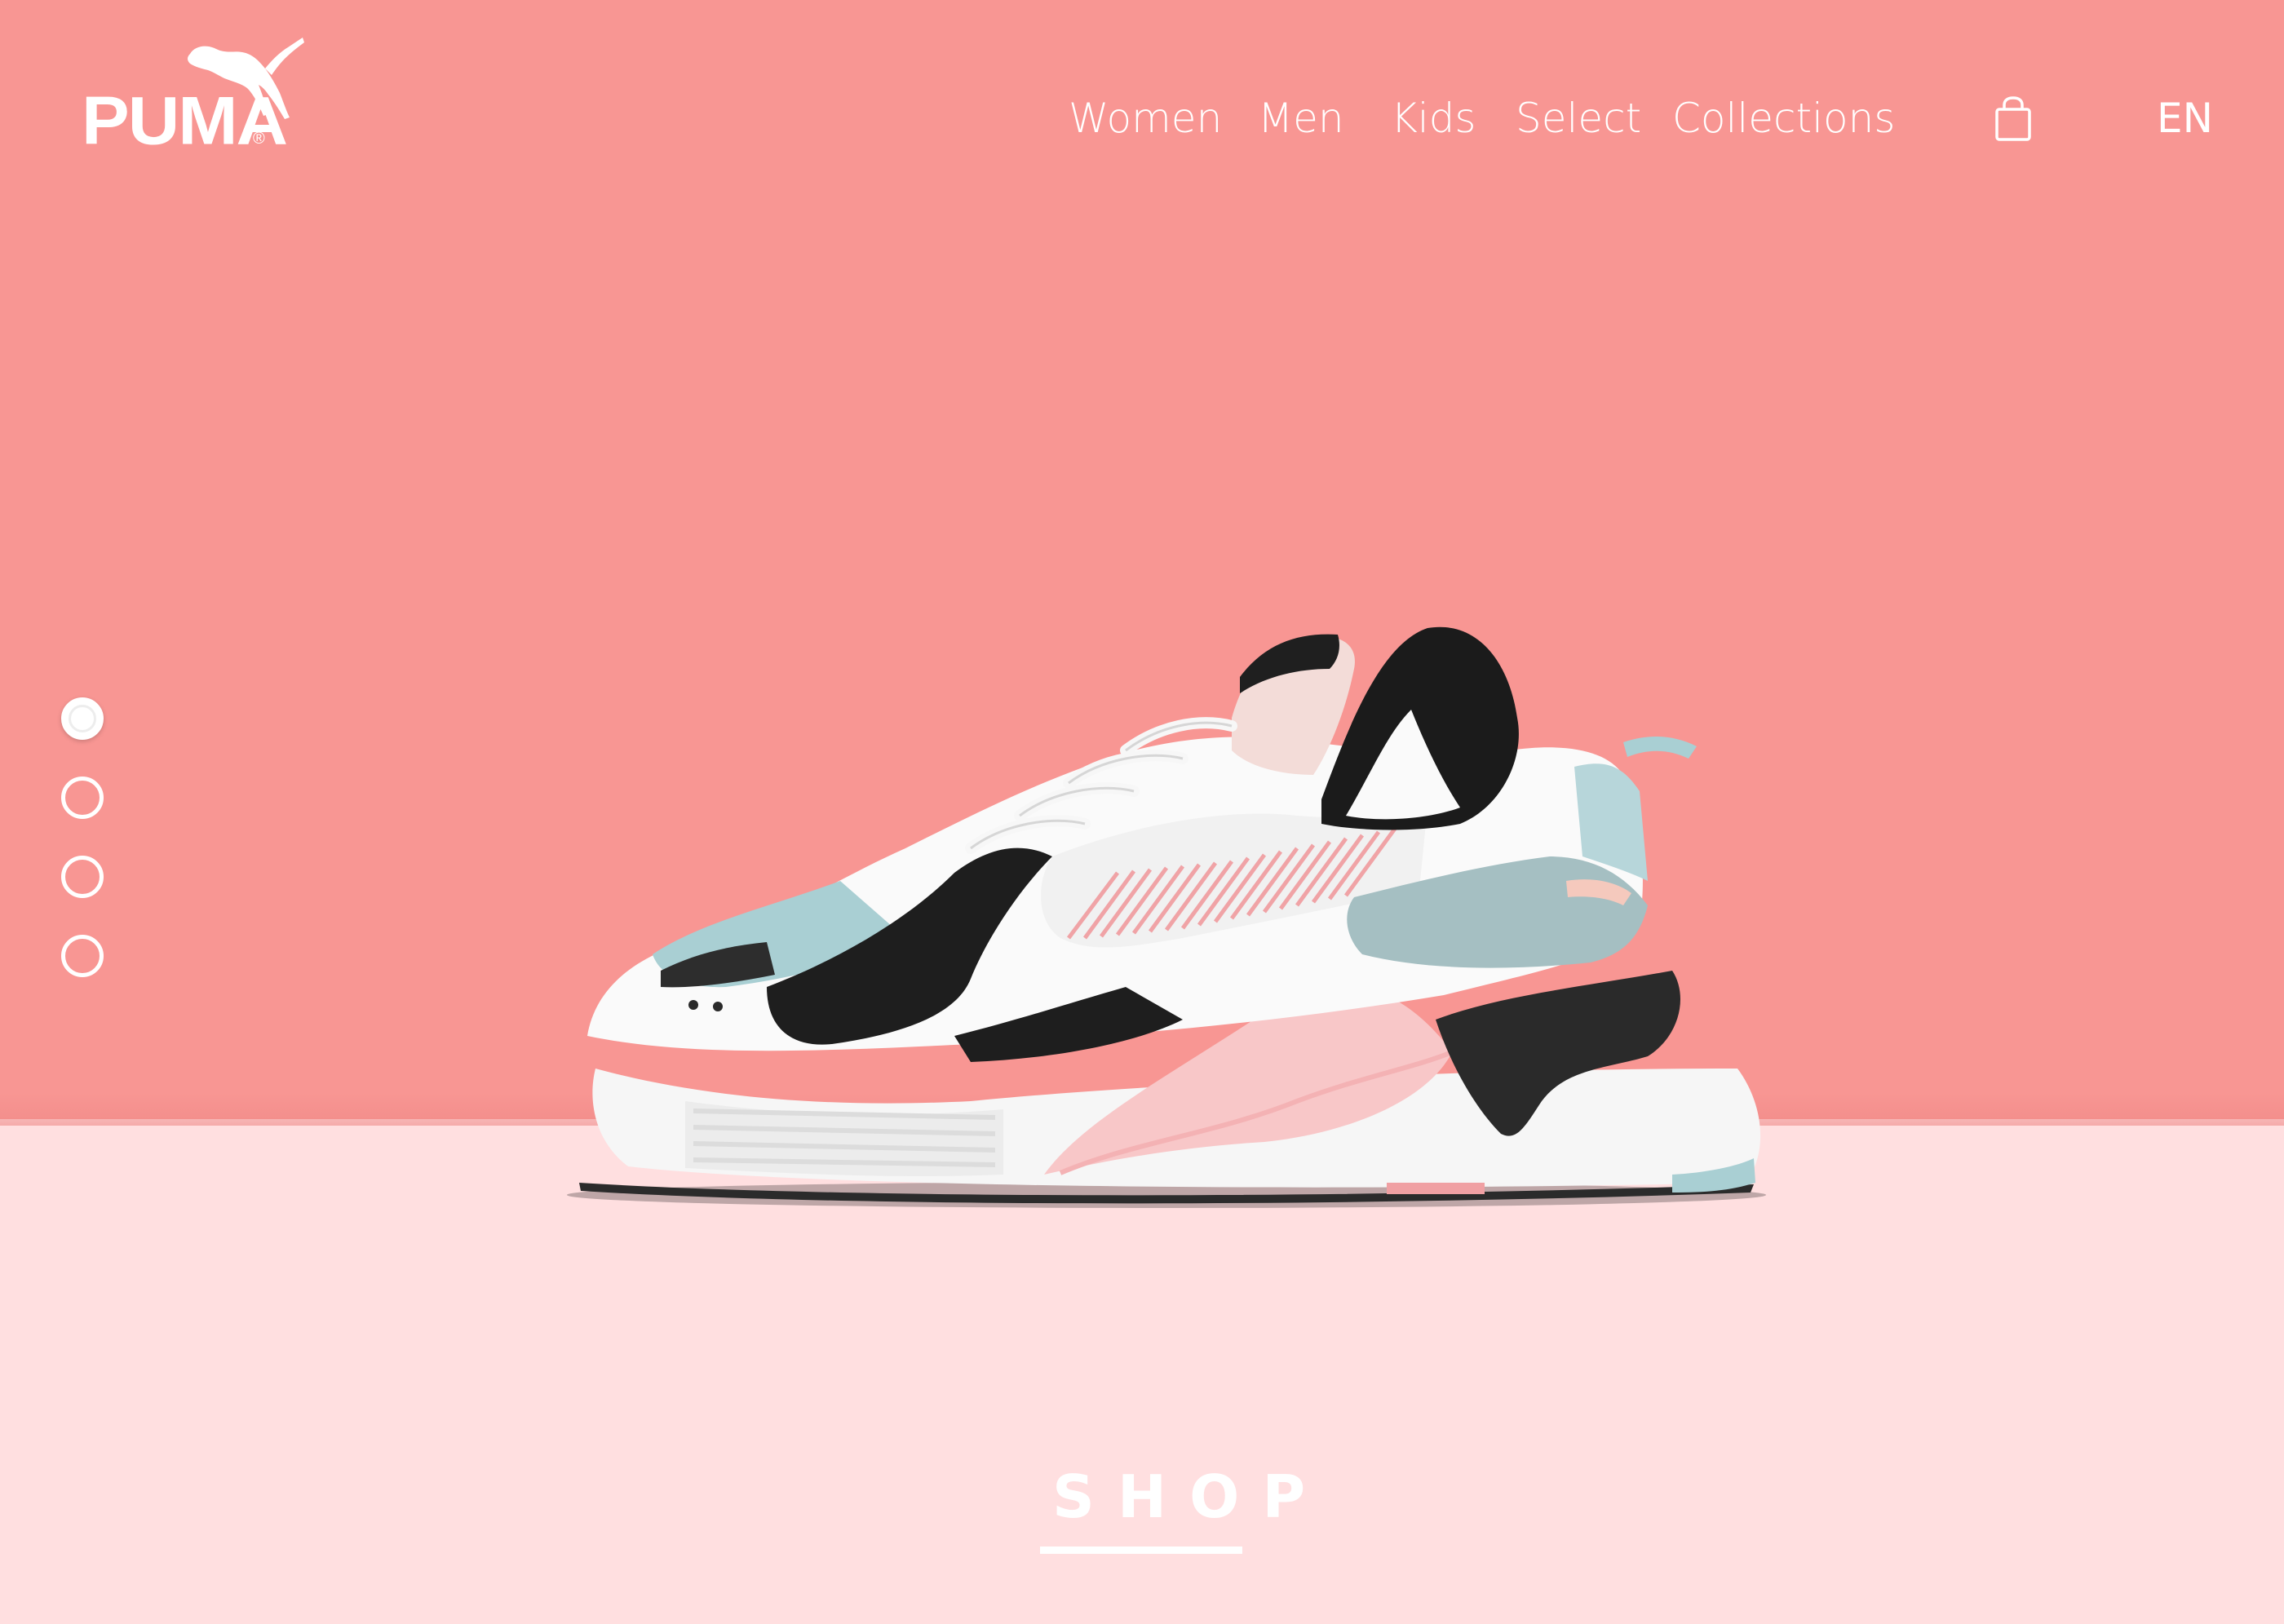  I want to click on language-selector: EN, so click(2185, 118).